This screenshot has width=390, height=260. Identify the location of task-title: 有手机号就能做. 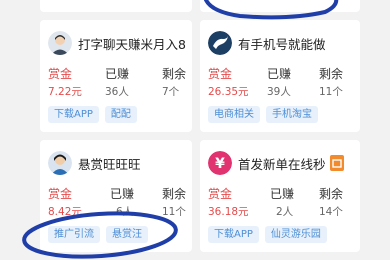
(282, 44).